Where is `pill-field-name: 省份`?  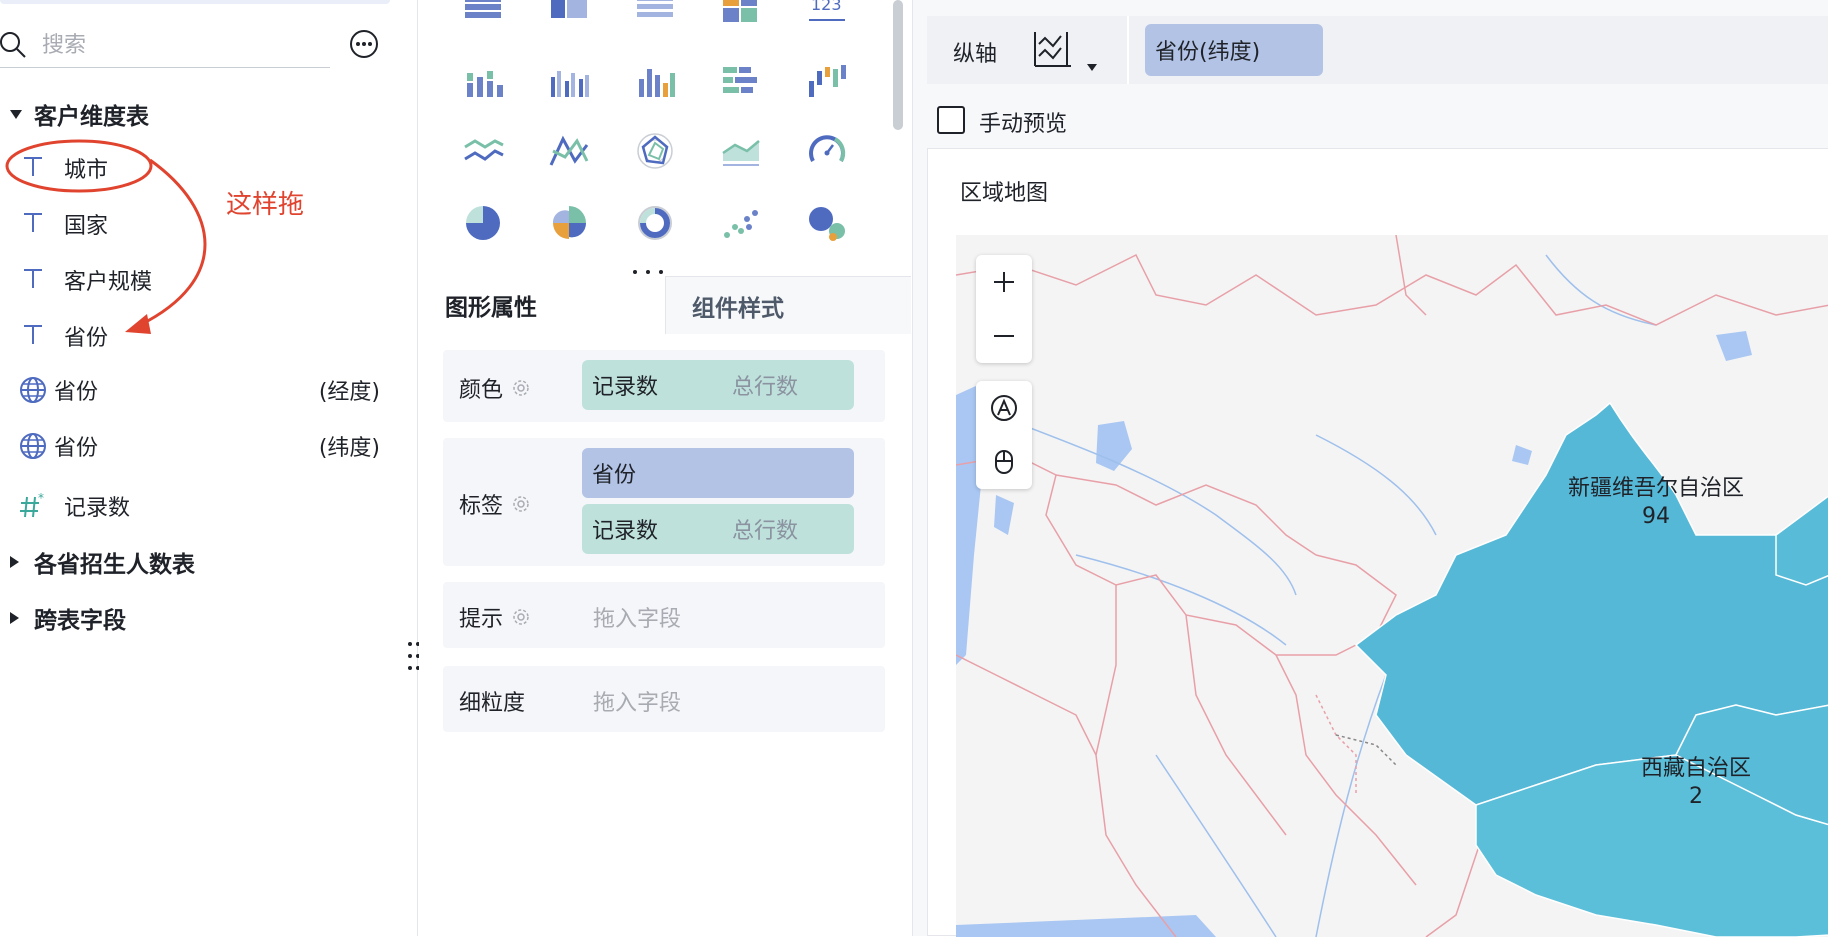 pill-field-name: 省份 is located at coordinates (614, 475).